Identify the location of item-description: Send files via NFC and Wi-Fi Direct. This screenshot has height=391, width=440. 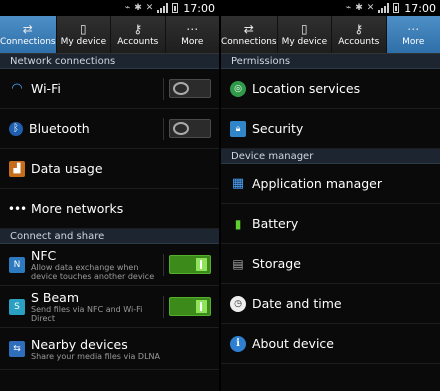
(87, 314).